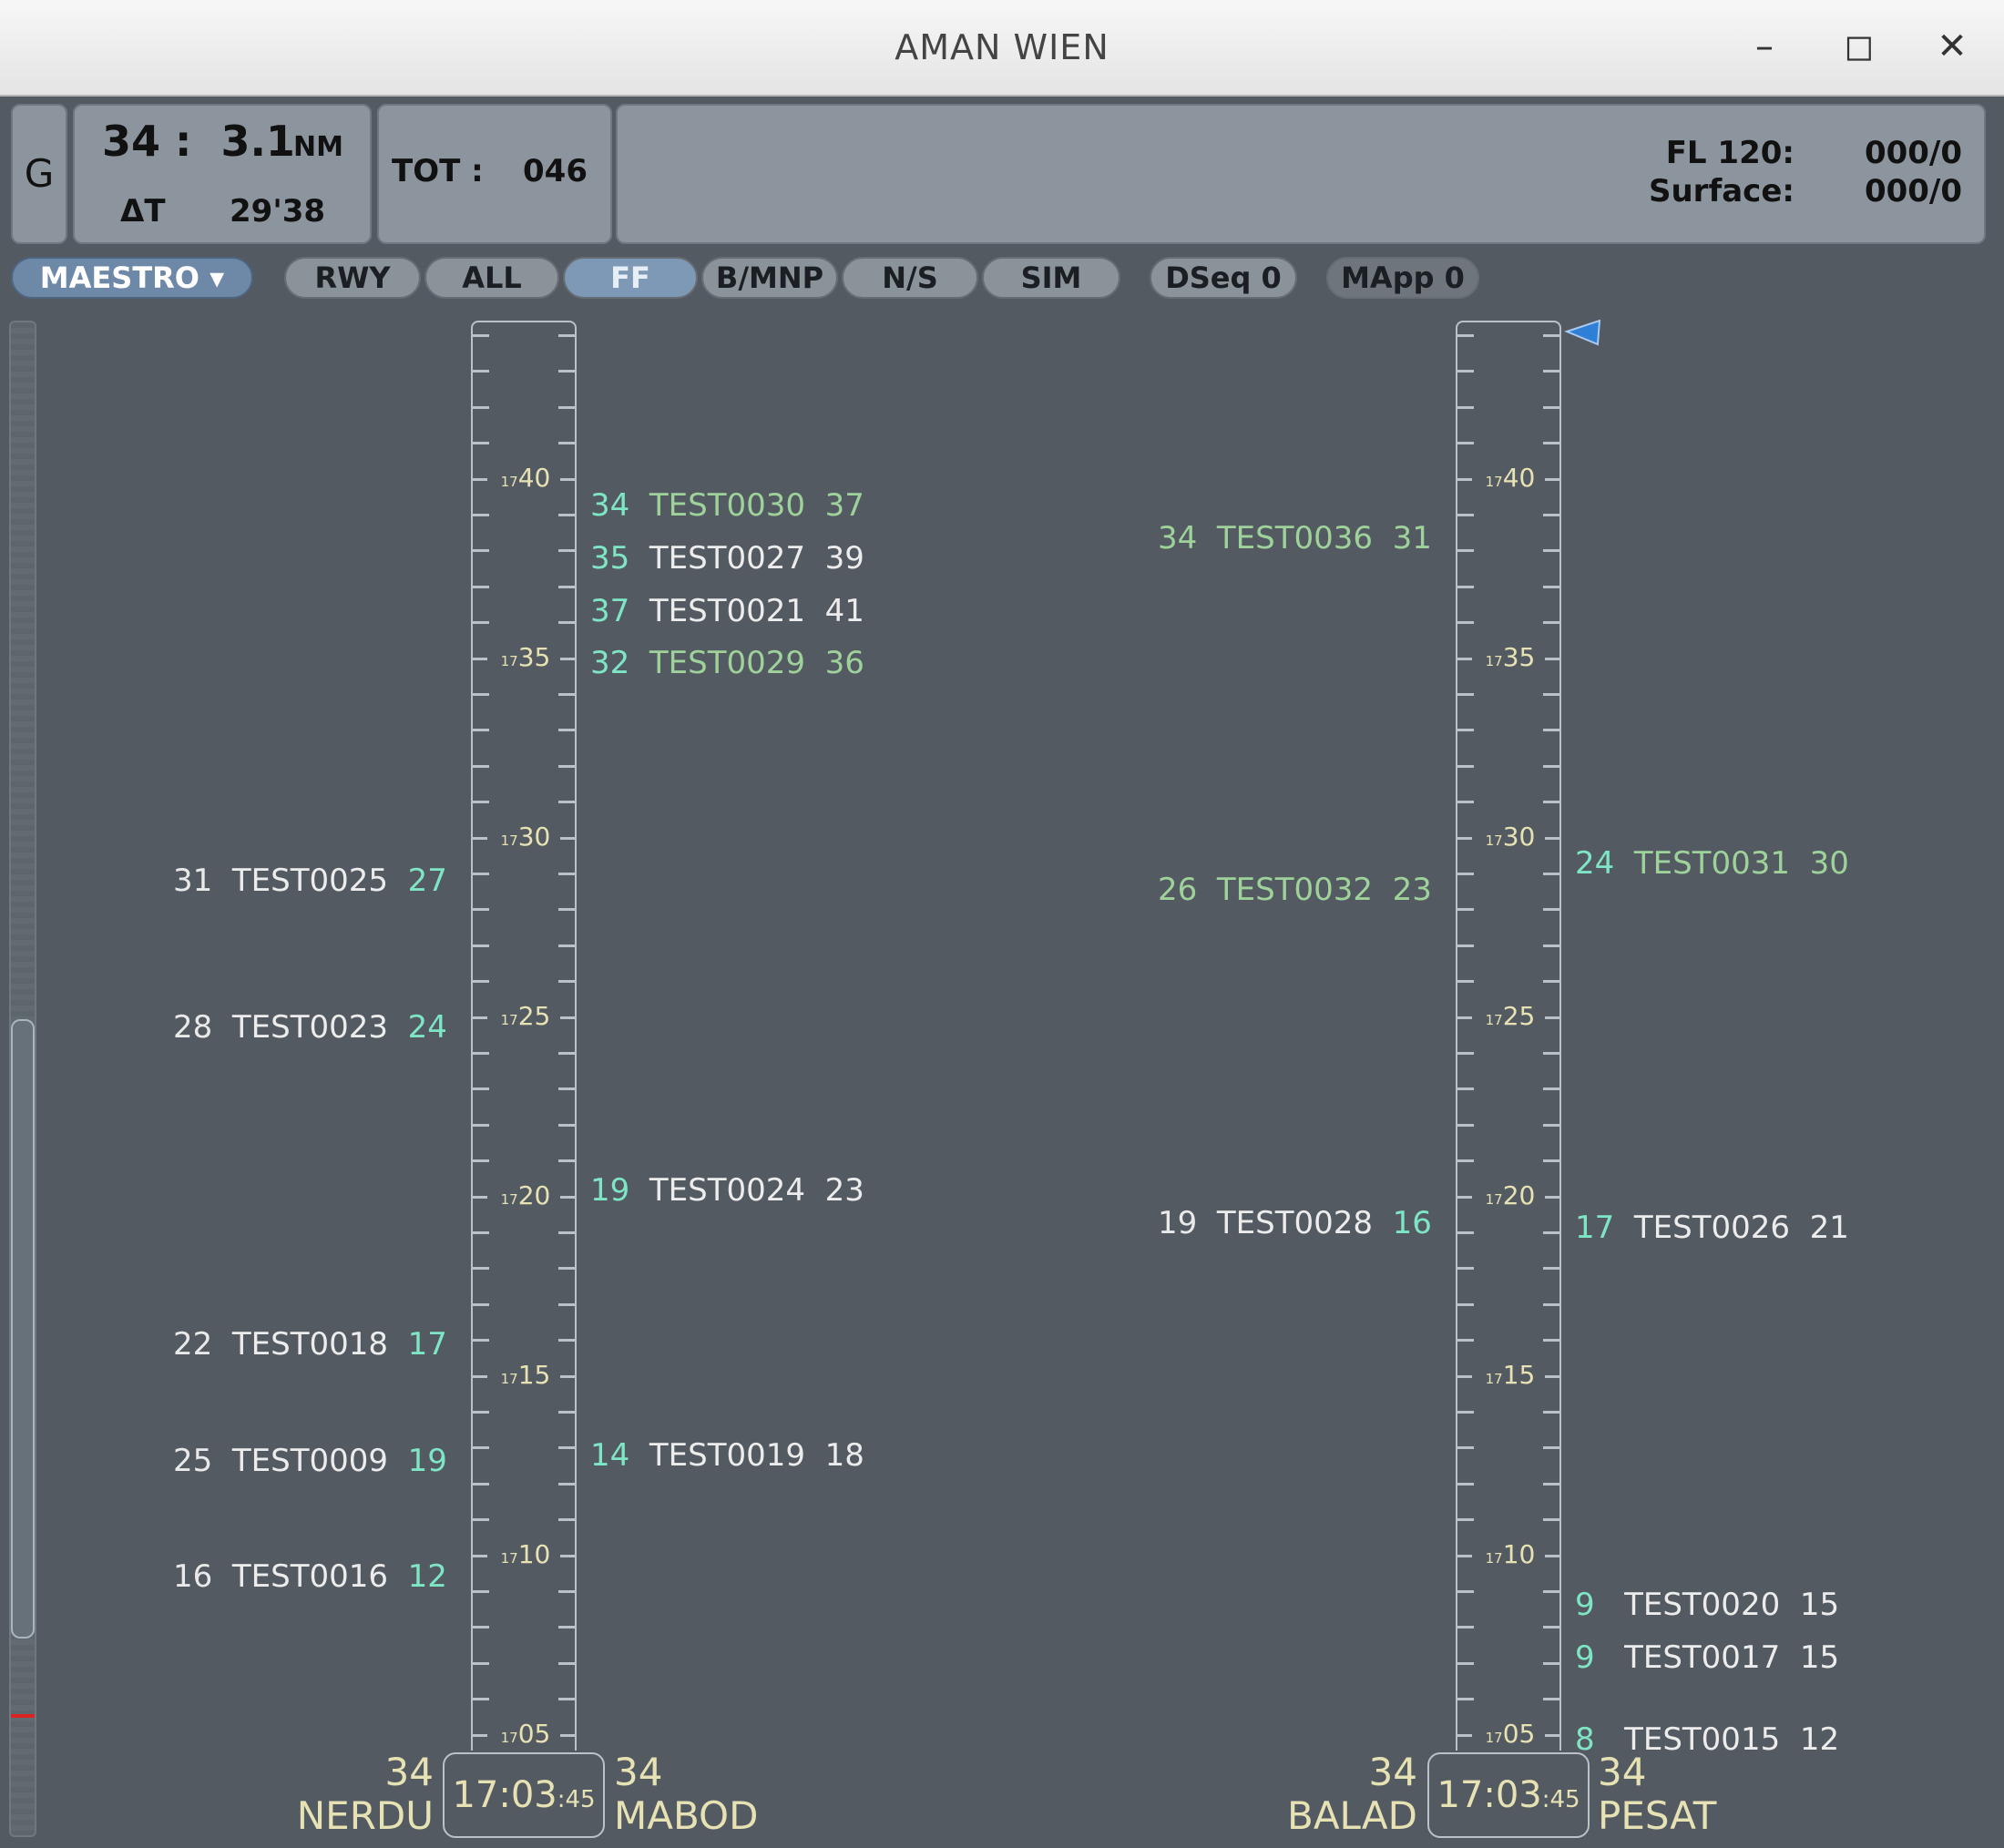 The image size is (2004, 1848). I want to click on flight-callsign: TEST0019, so click(727, 1455).